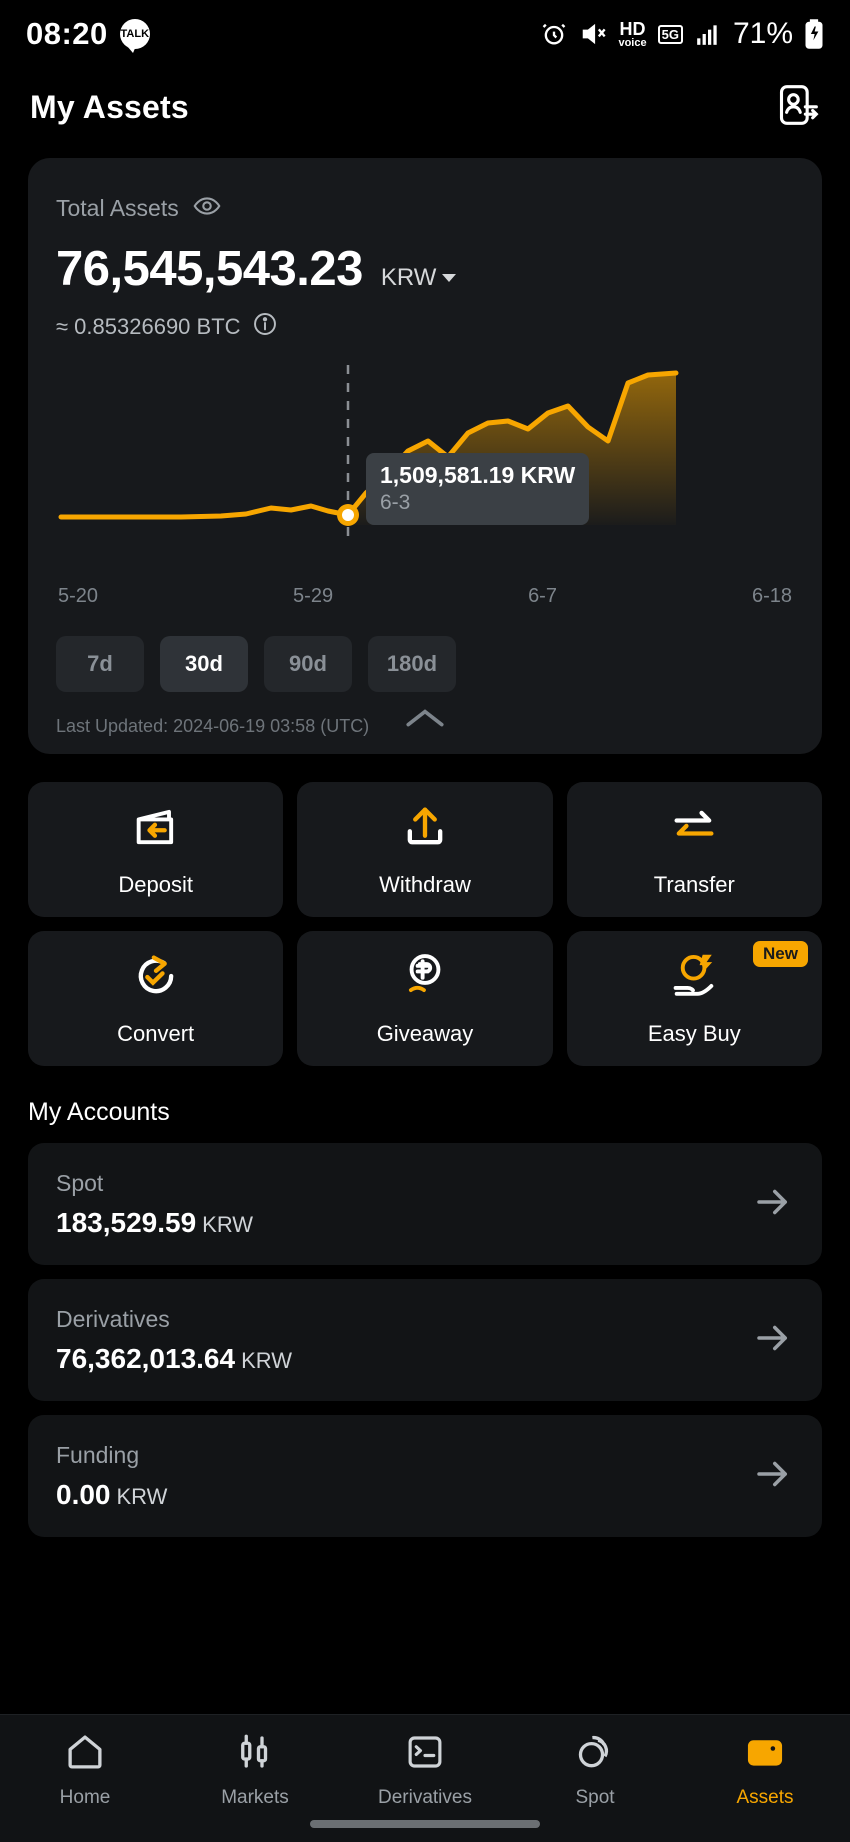 The height and width of the screenshot is (1842, 850). I want to click on total-assets-label: Total Assets, so click(117, 208).